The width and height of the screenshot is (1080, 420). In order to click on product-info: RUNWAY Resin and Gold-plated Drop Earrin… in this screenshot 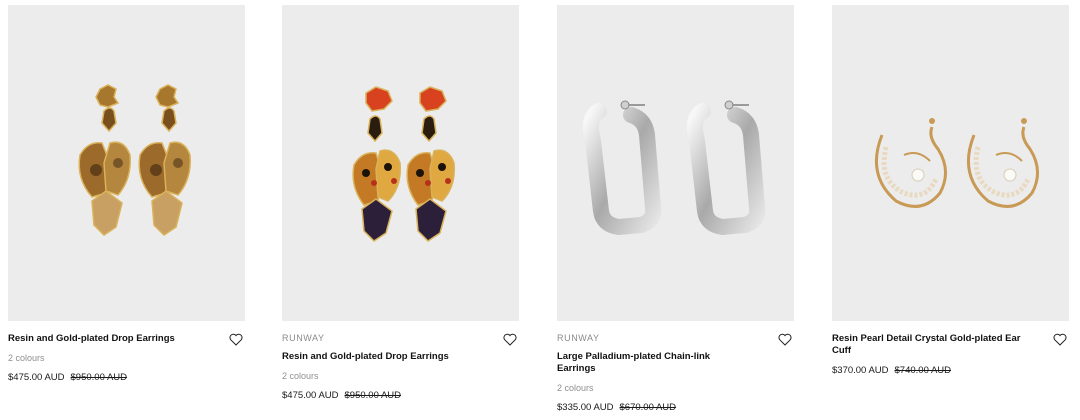, I will do `click(400, 367)`.